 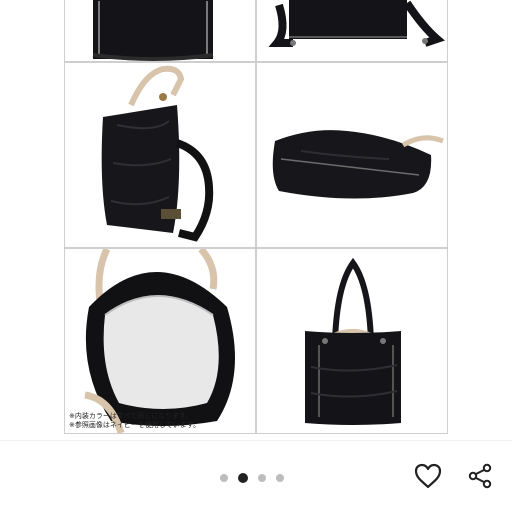 I want to click on gallery-image-interior: ※内装カラーはすべて同じになります。 ※参照画像はネイビーを使用しています。, so click(x=160, y=341).